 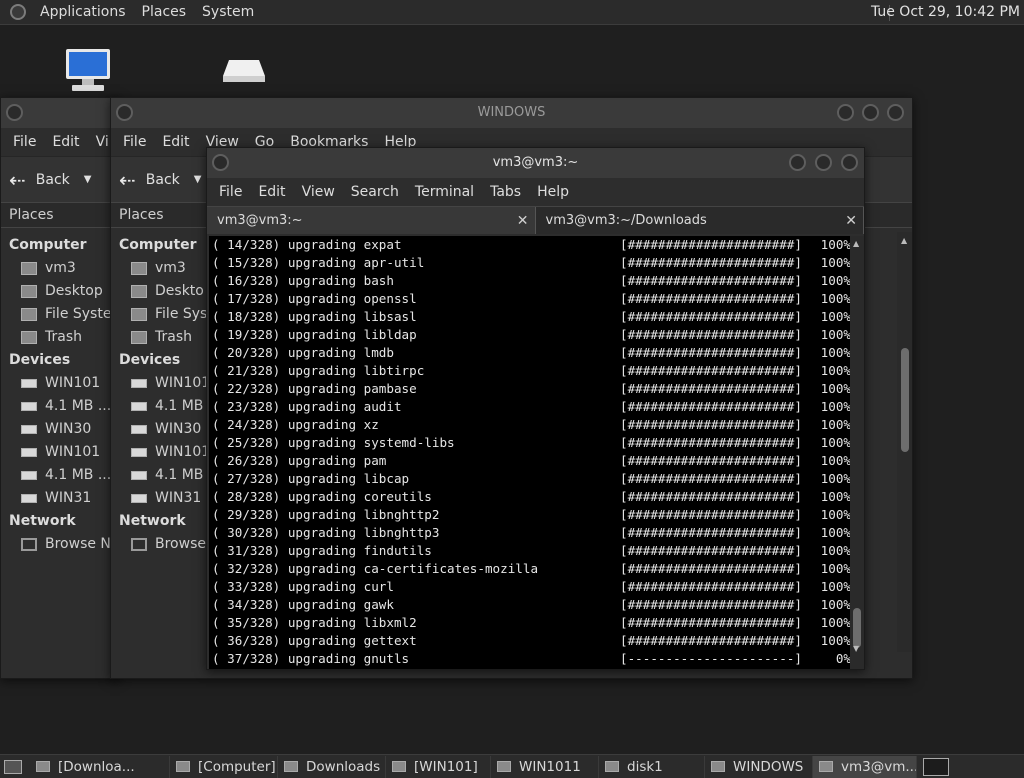 What do you see at coordinates (60, 215) in the screenshot?
I see `places-selector: Places` at bounding box center [60, 215].